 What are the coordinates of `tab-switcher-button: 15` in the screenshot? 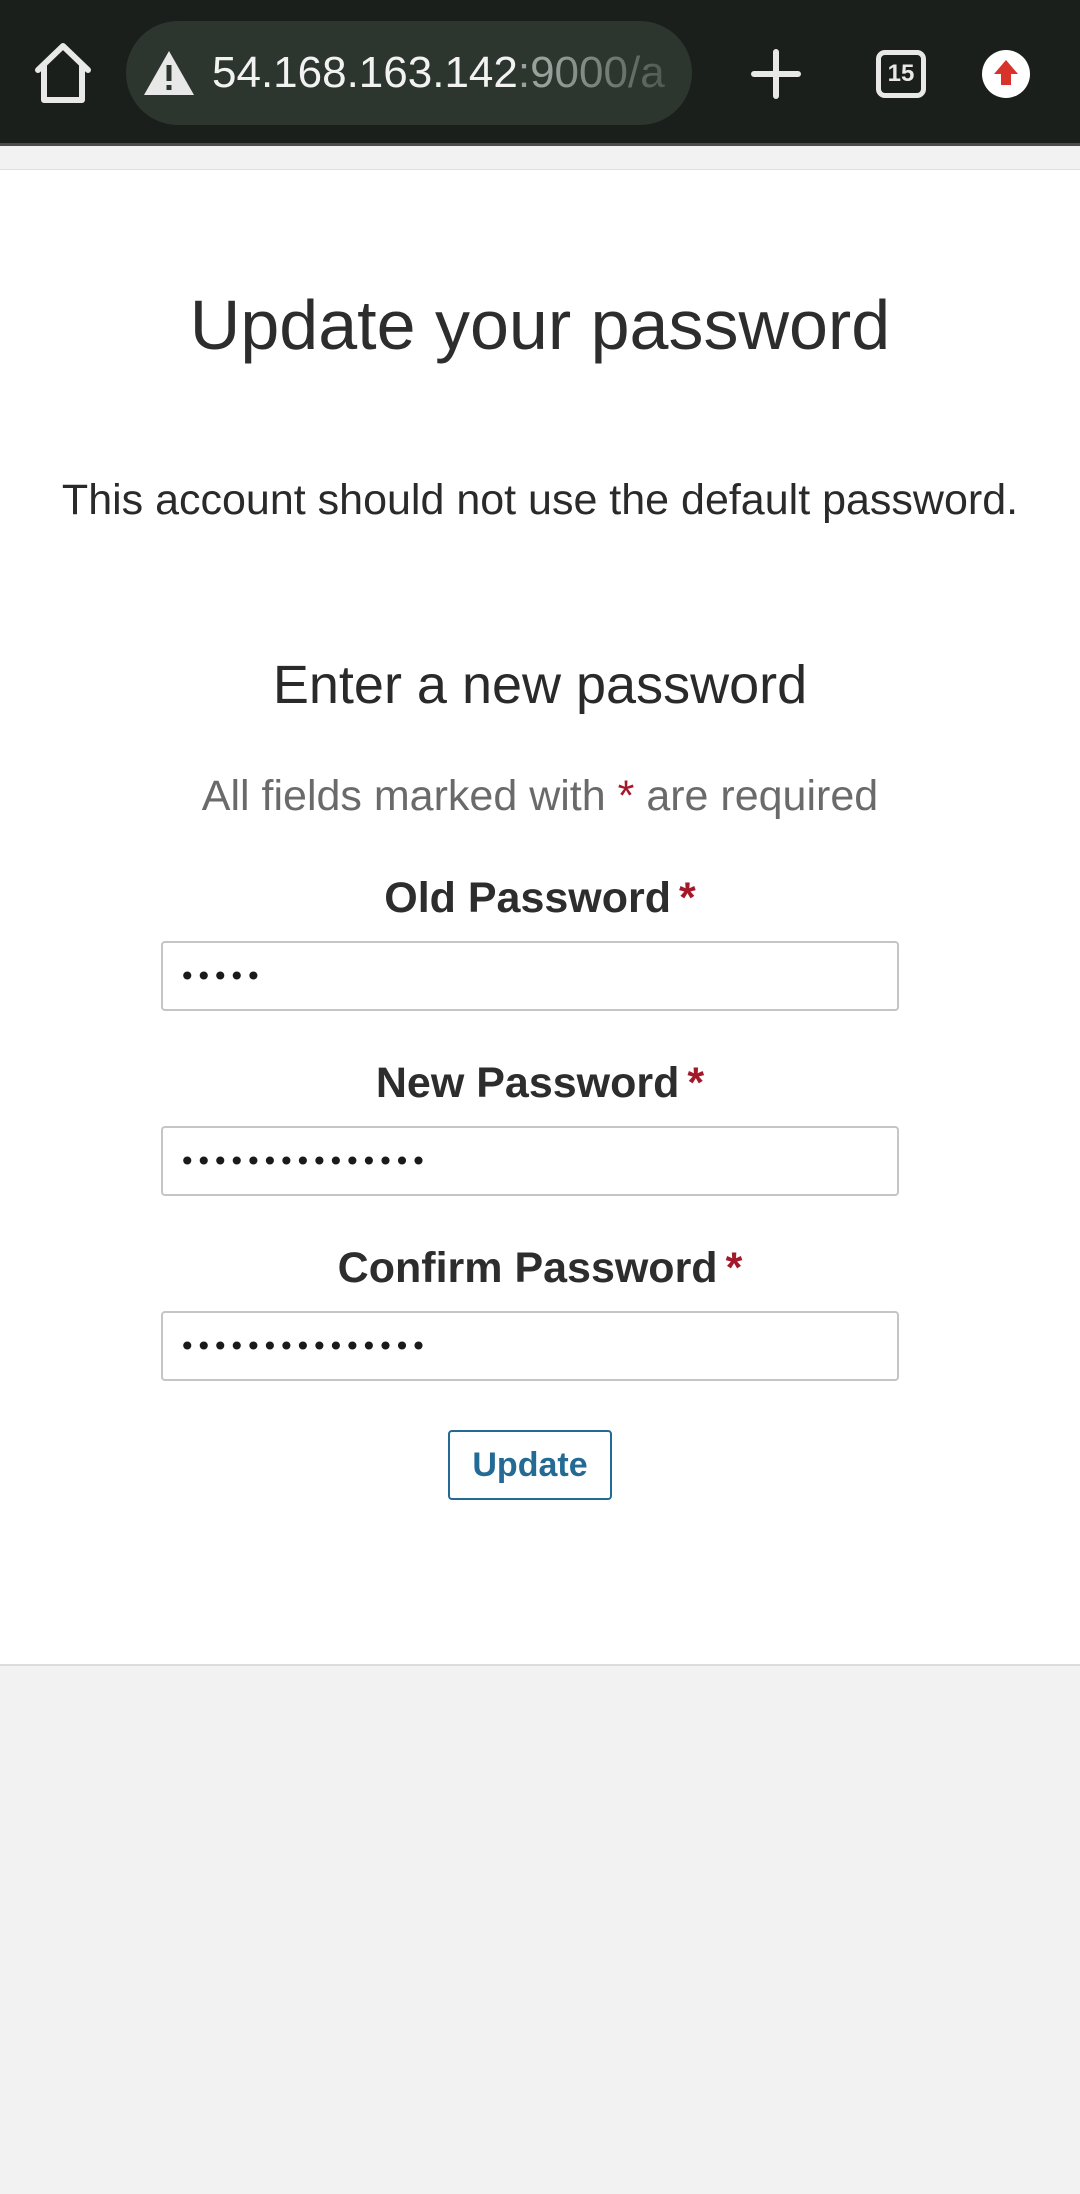 It's located at (901, 74).